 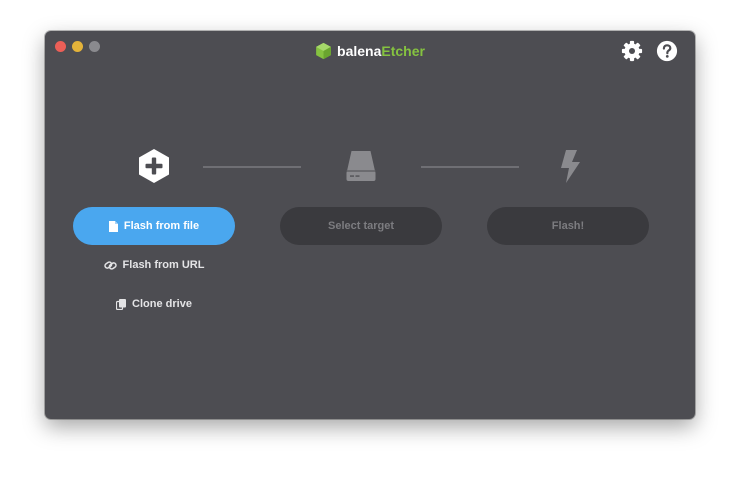 I want to click on balena-cube-icon, so click(x=323, y=51).